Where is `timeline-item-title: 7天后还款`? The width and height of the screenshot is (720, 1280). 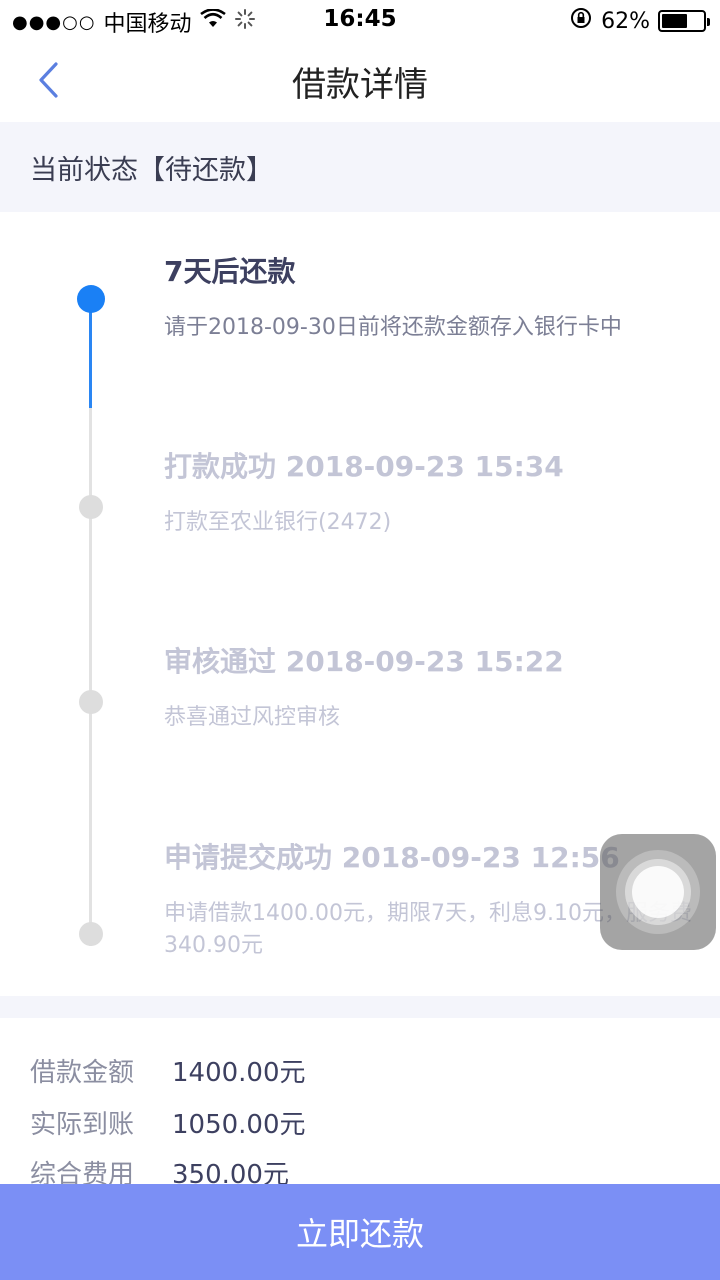 timeline-item-title: 7天后还款 is located at coordinates (230, 271).